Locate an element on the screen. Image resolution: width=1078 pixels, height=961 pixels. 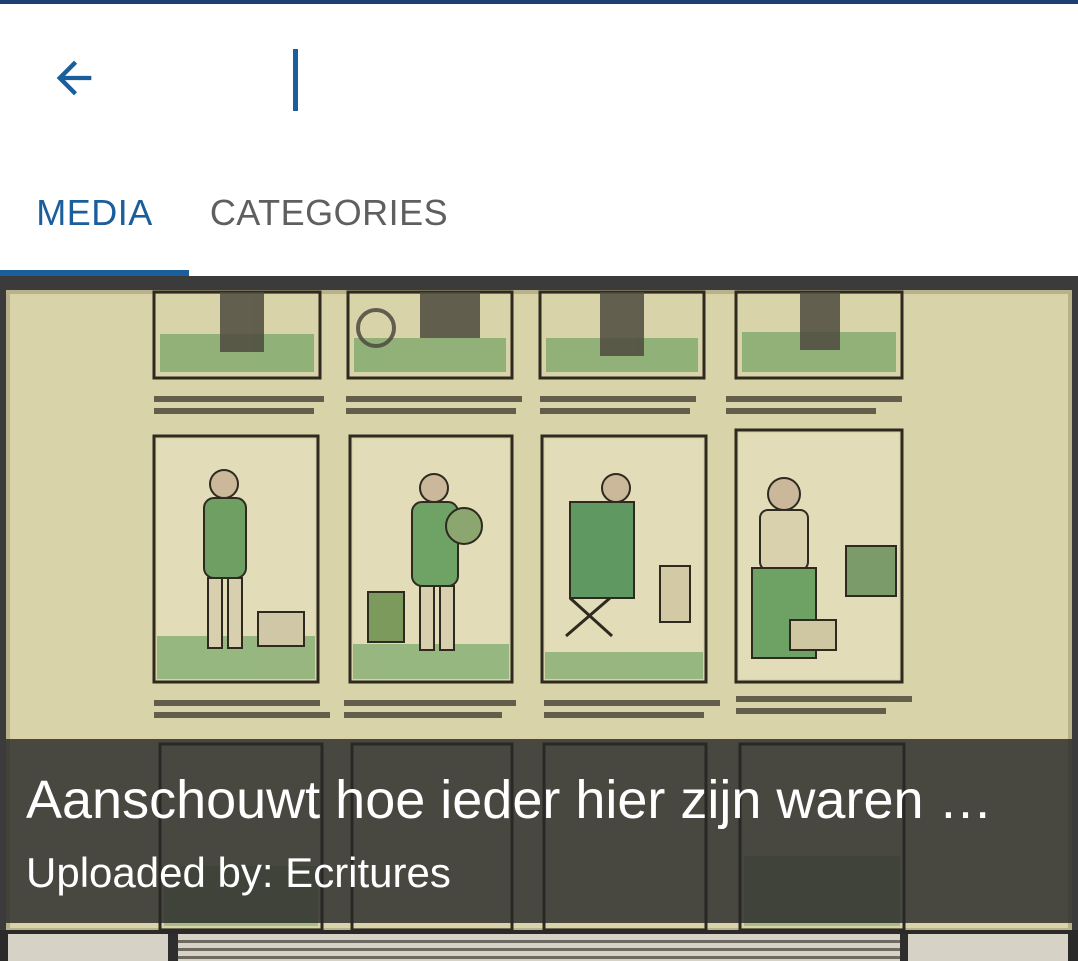
back-button is located at coordinates (74, 78).